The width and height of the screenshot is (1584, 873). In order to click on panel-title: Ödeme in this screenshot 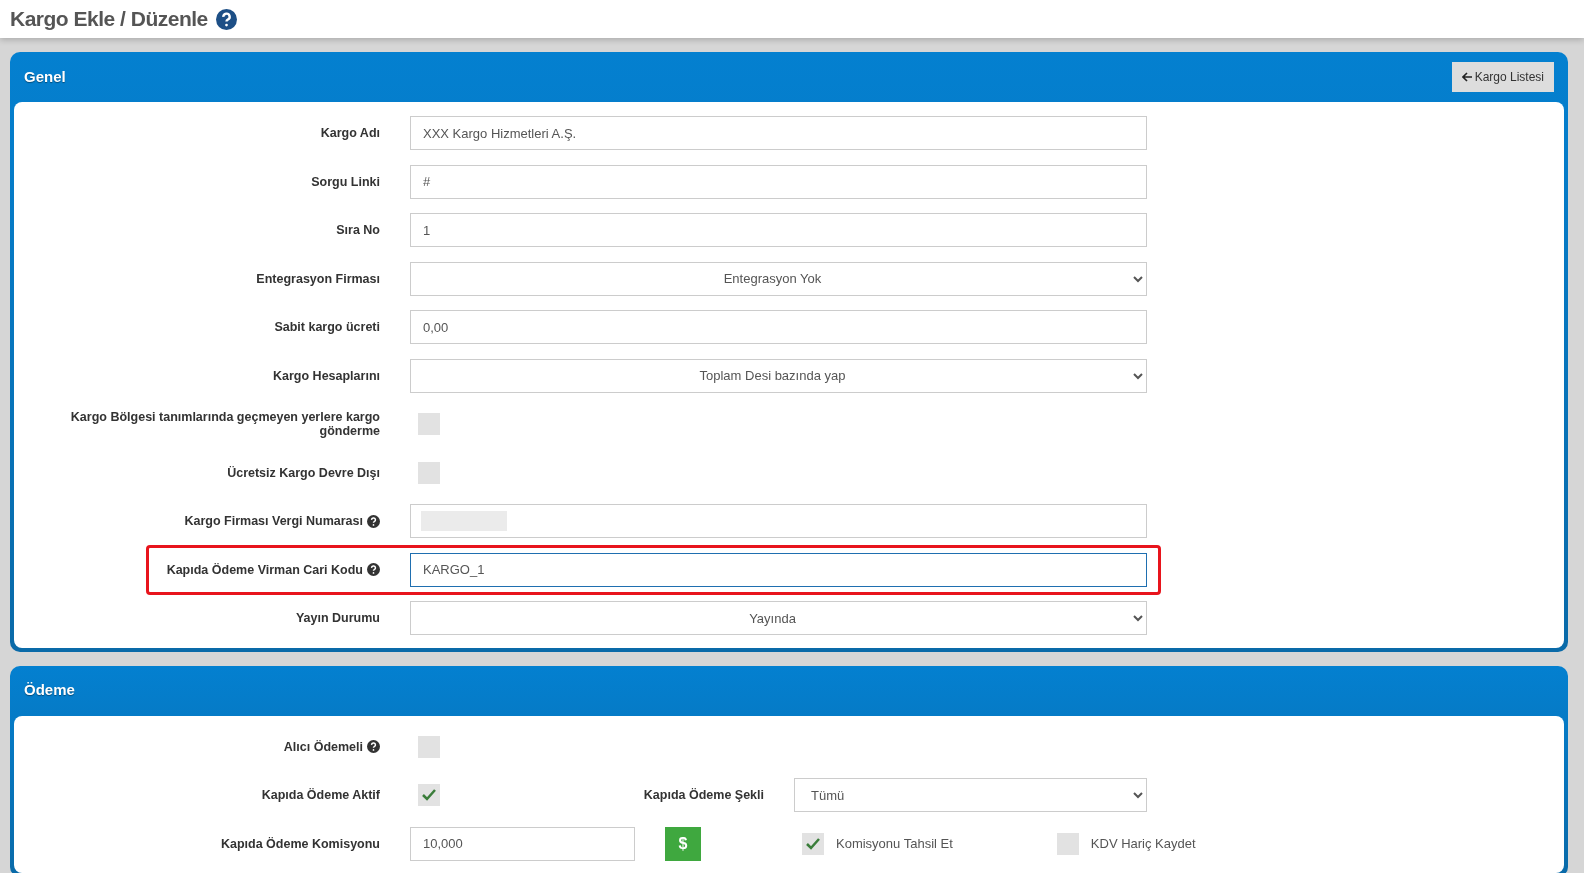, I will do `click(49, 690)`.